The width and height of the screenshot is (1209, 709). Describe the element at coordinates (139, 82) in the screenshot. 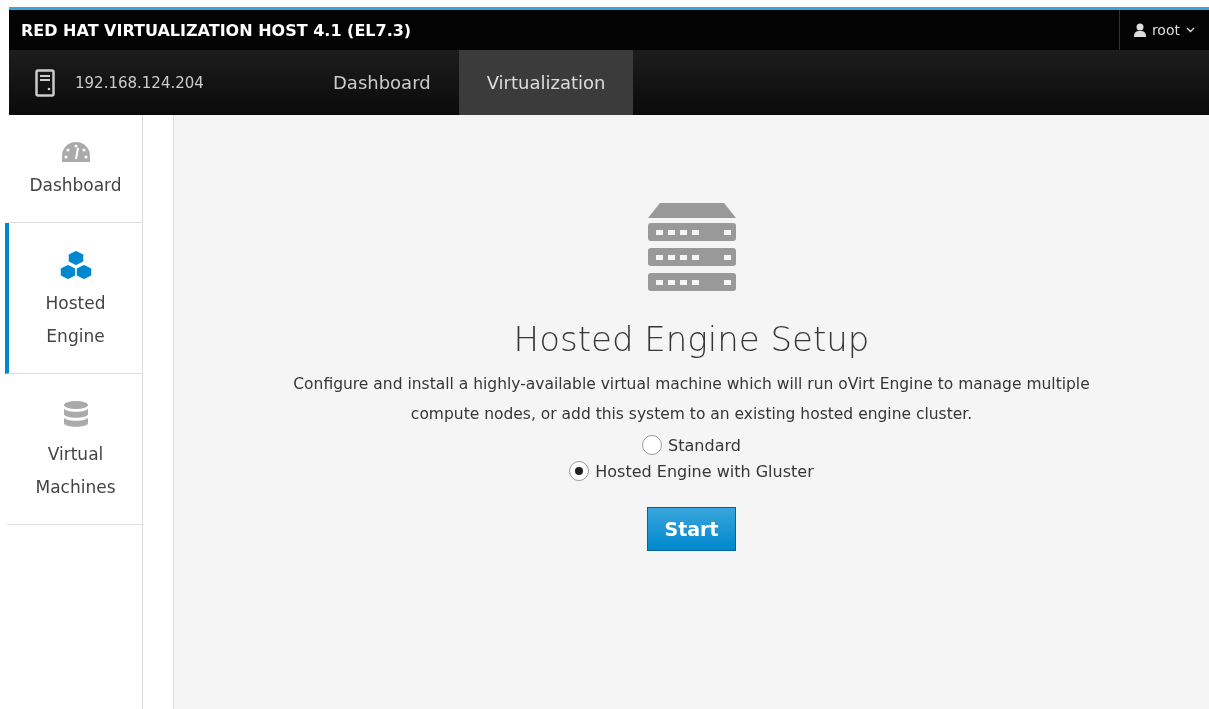

I see `host-address: 192.168.124.204` at that location.